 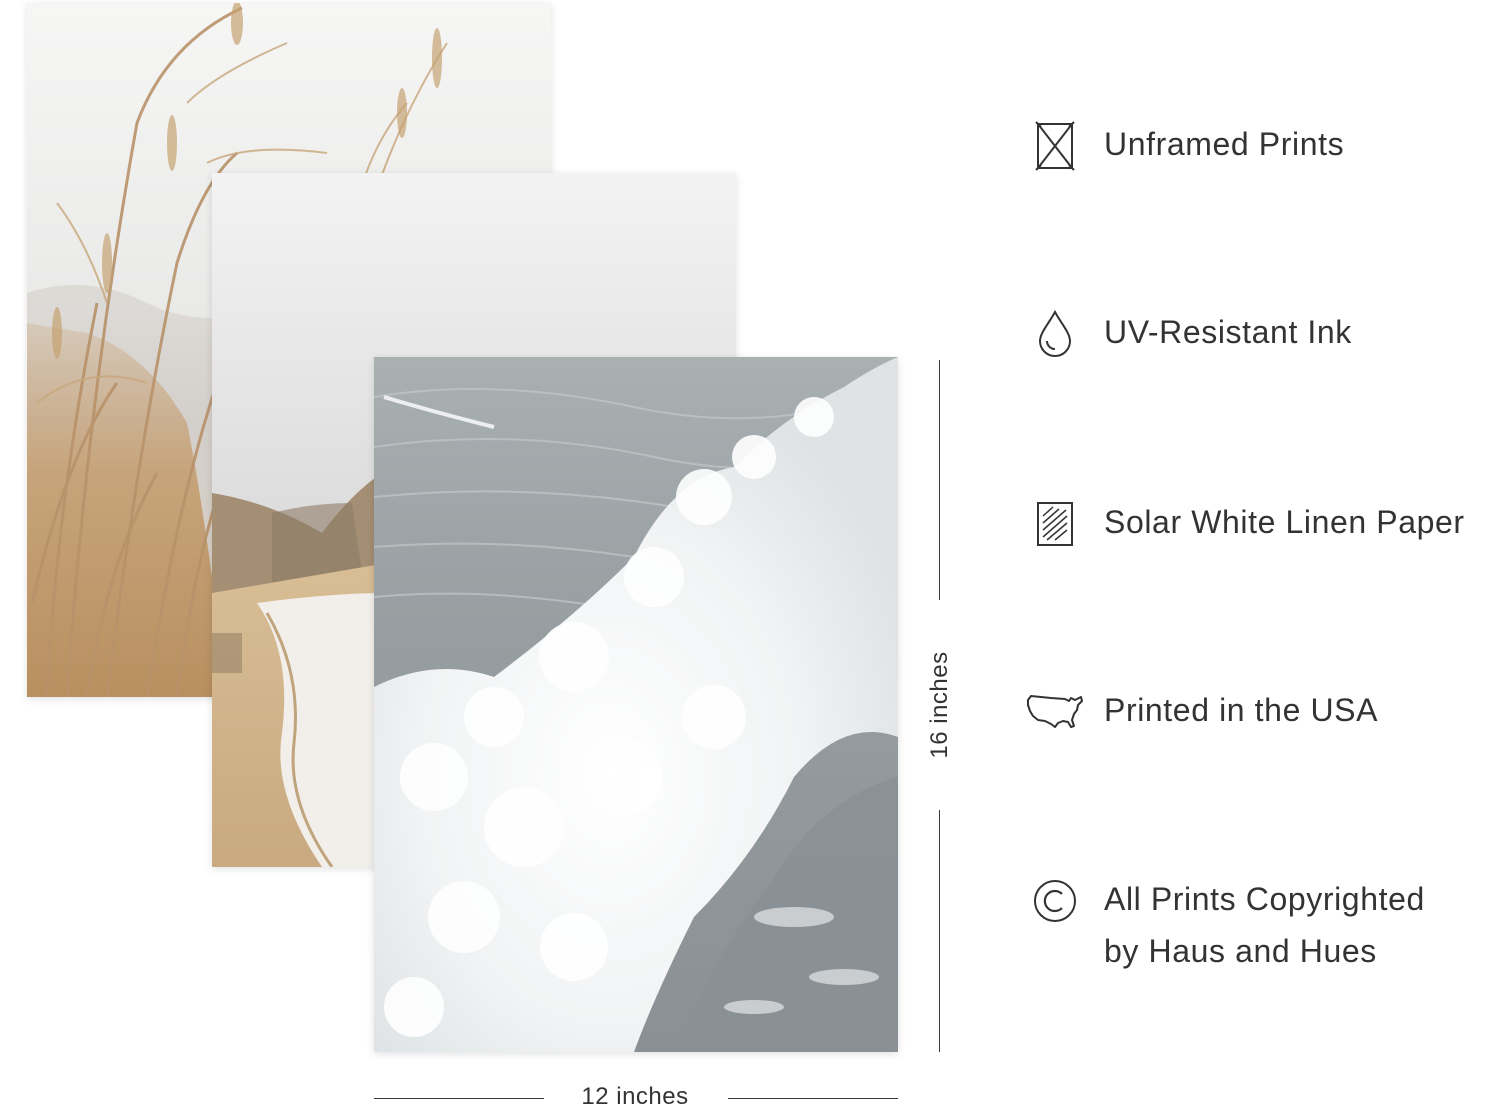 What do you see at coordinates (1240, 951) in the screenshot?
I see `feature-label-line2: by Haus and Hues` at bounding box center [1240, 951].